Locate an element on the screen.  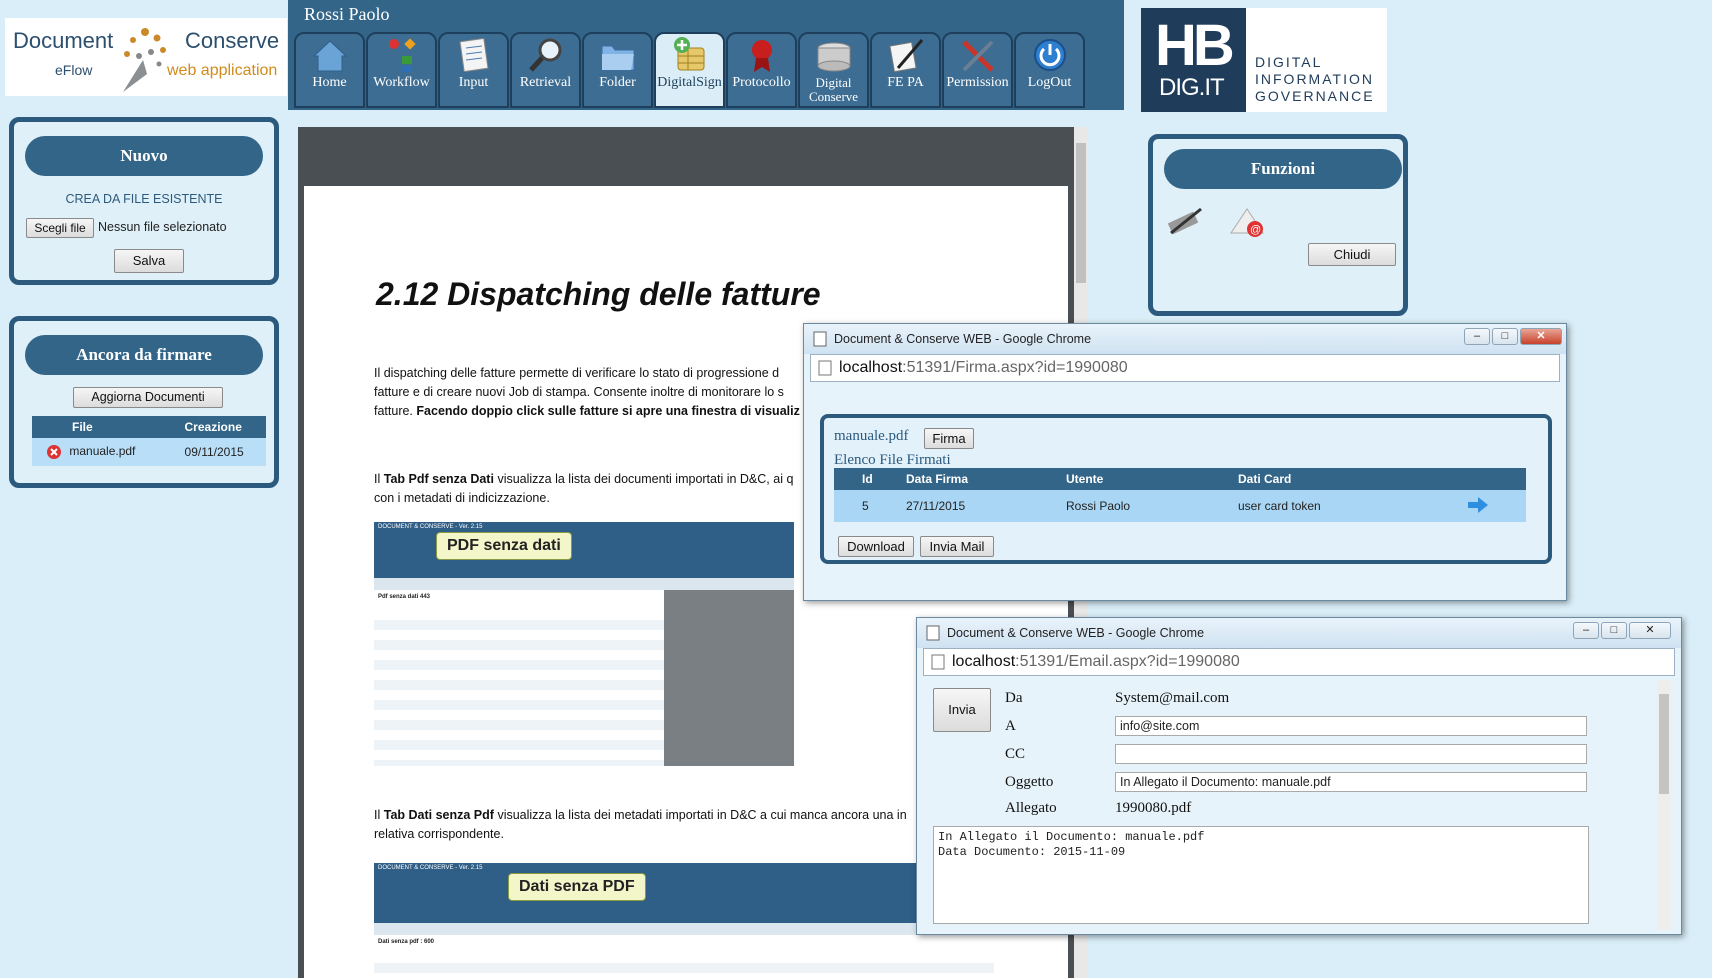
ancora-title: Ancora da firmare is located at coordinates (144, 355).